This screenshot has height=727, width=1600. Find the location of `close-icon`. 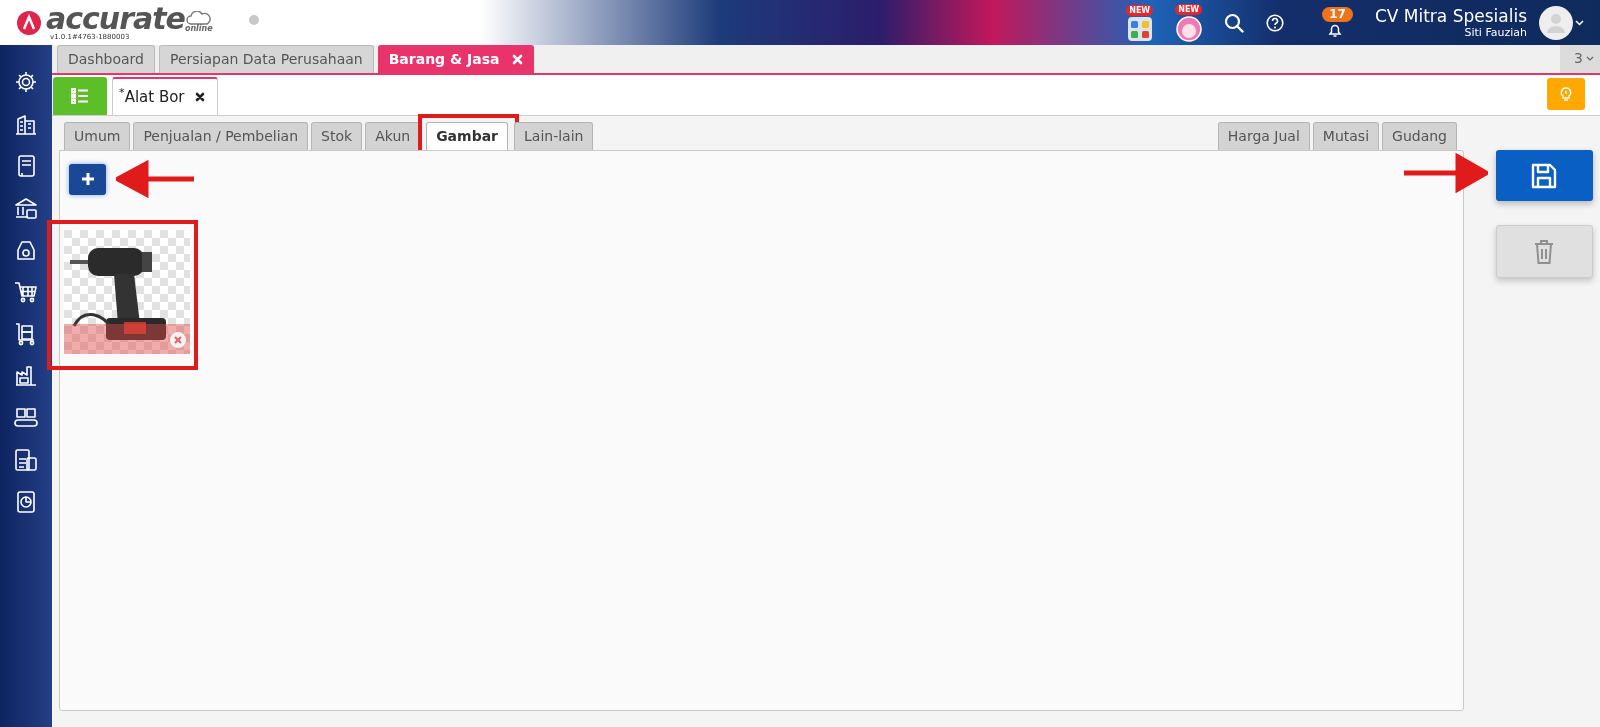

close-icon is located at coordinates (199, 97).